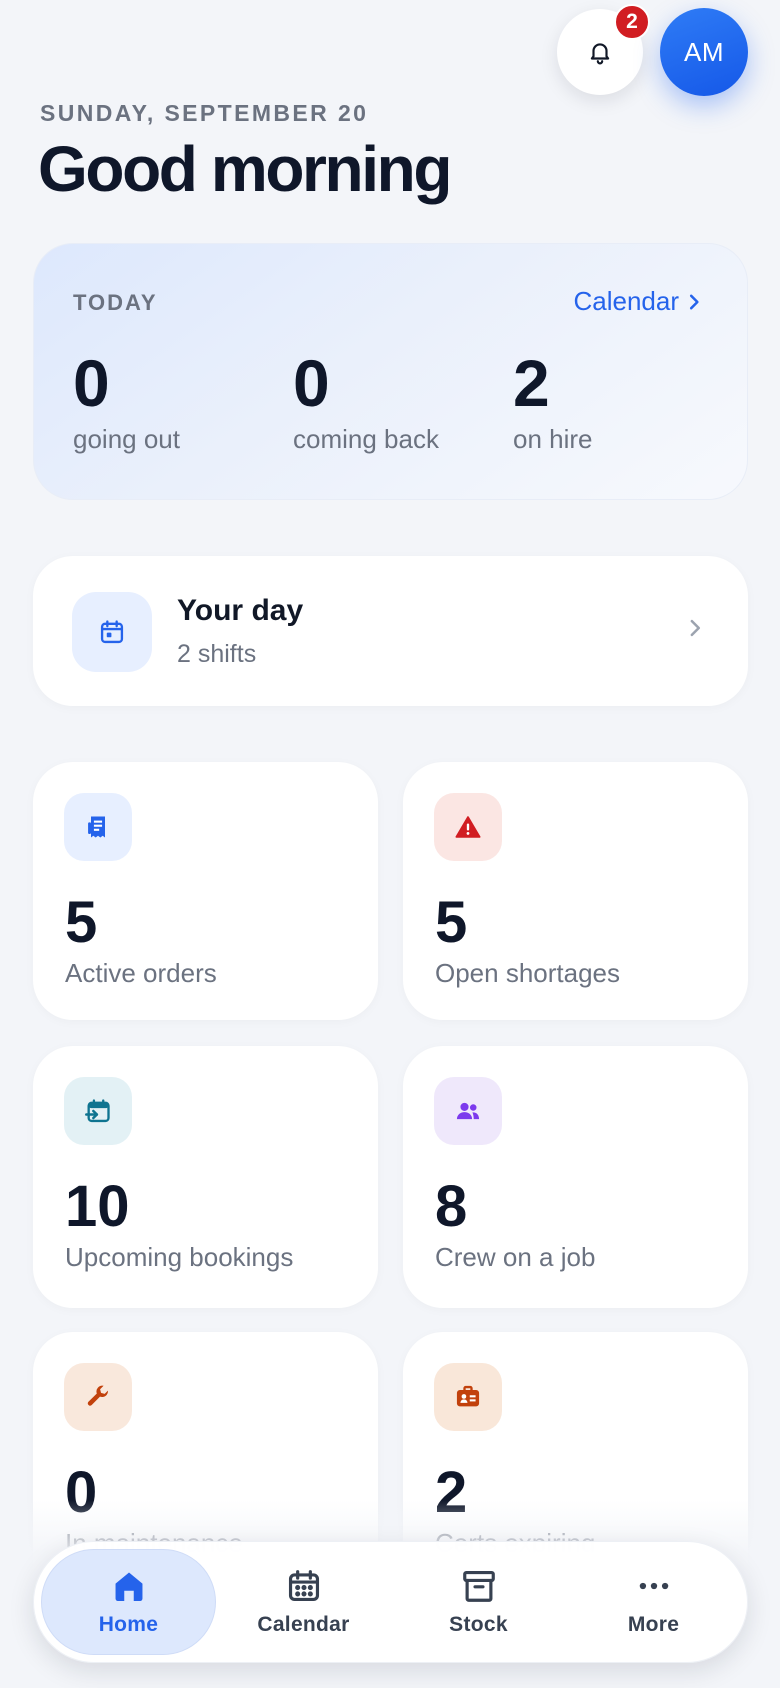  What do you see at coordinates (451, 1492) in the screenshot?
I see `tile-value: 2` at bounding box center [451, 1492].